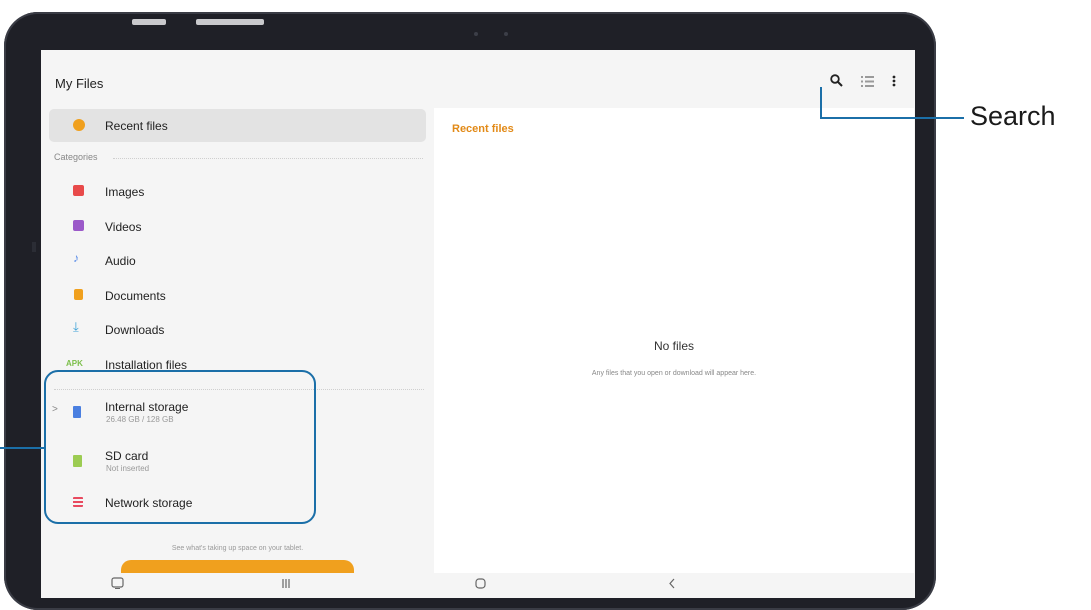  Describe the element at coordinates (79, 83) in the screenshot. I see `app-title: My Files` at that location.